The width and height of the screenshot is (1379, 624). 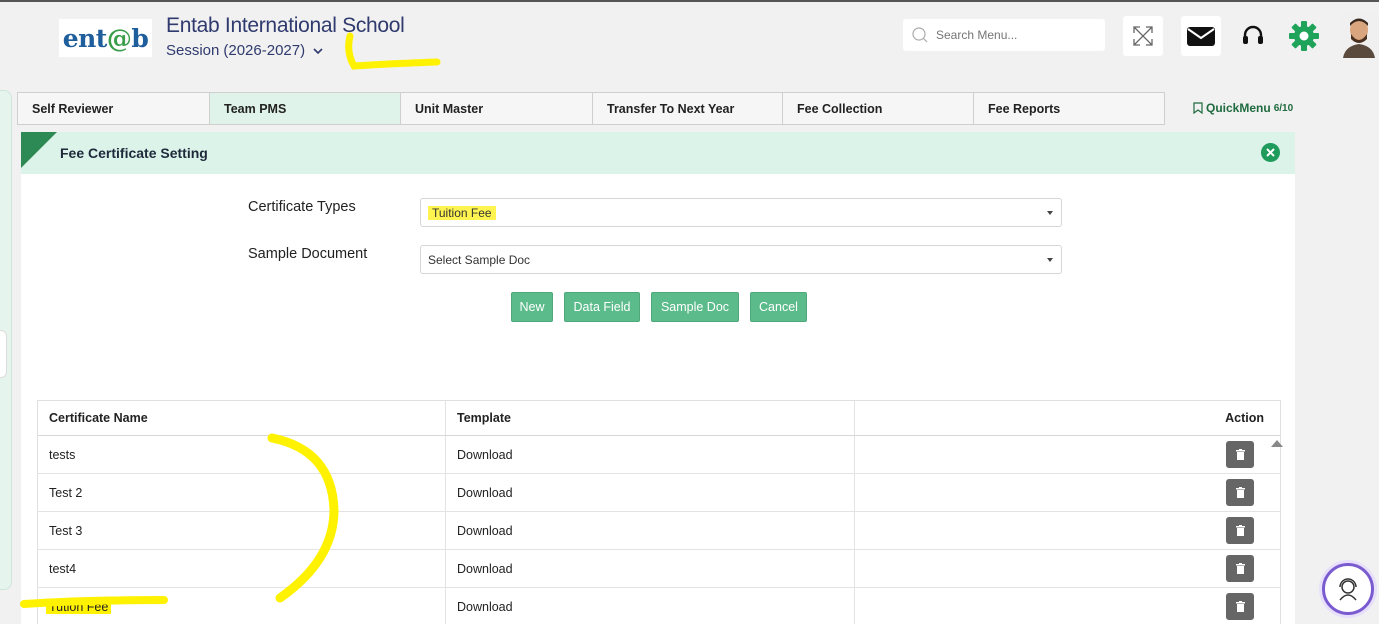 I want to click on quickmenu-count: 6/10, so click(x=1283, y=108).